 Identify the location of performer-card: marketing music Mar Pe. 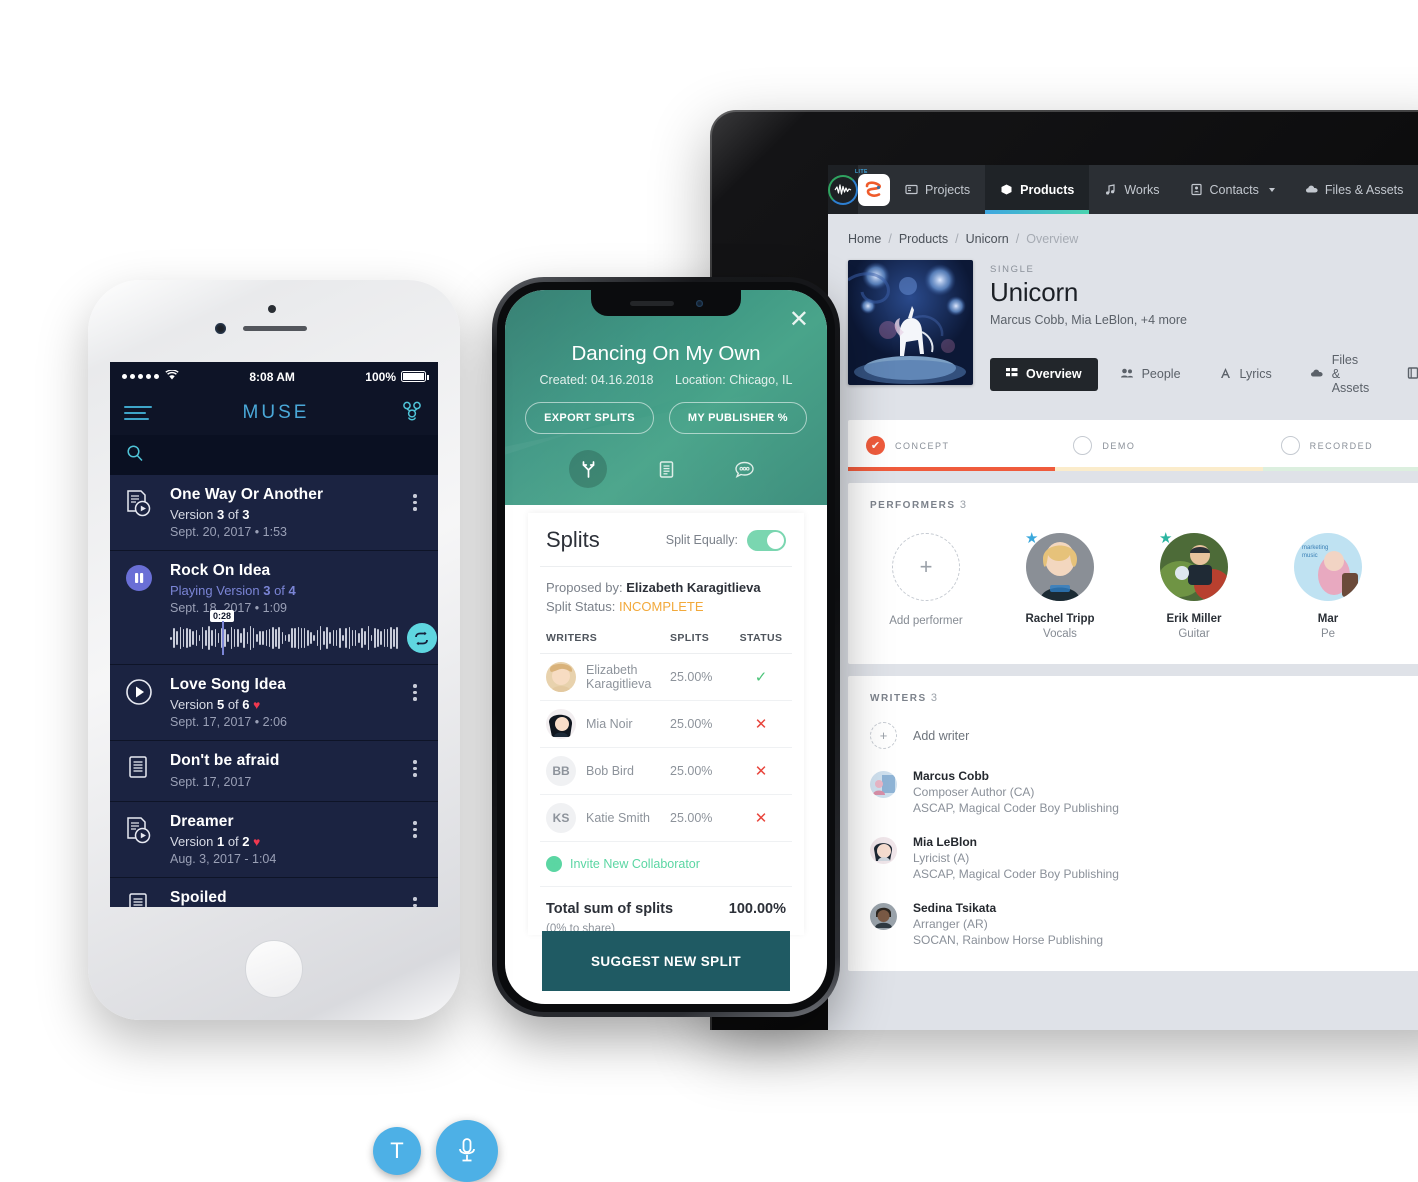
(1328, 586).